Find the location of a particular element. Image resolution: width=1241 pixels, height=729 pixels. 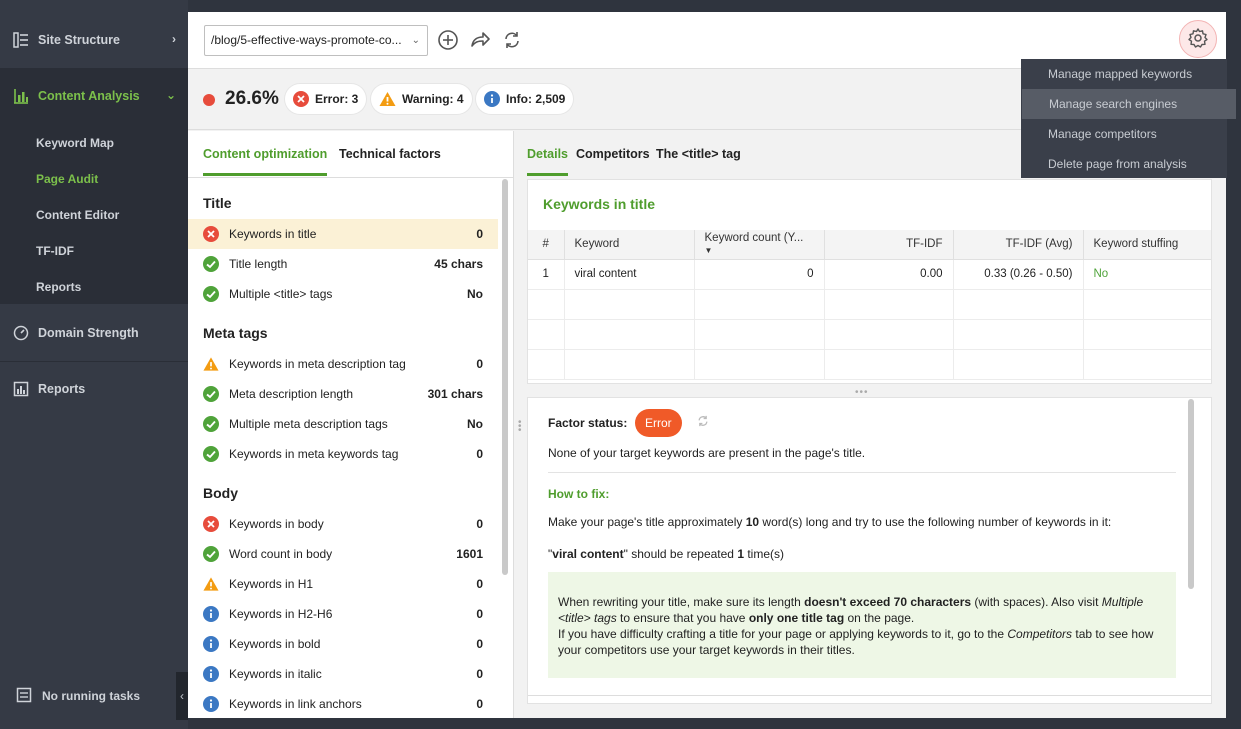

factor-label: Keywords in title is located at coordinates (273, 234).